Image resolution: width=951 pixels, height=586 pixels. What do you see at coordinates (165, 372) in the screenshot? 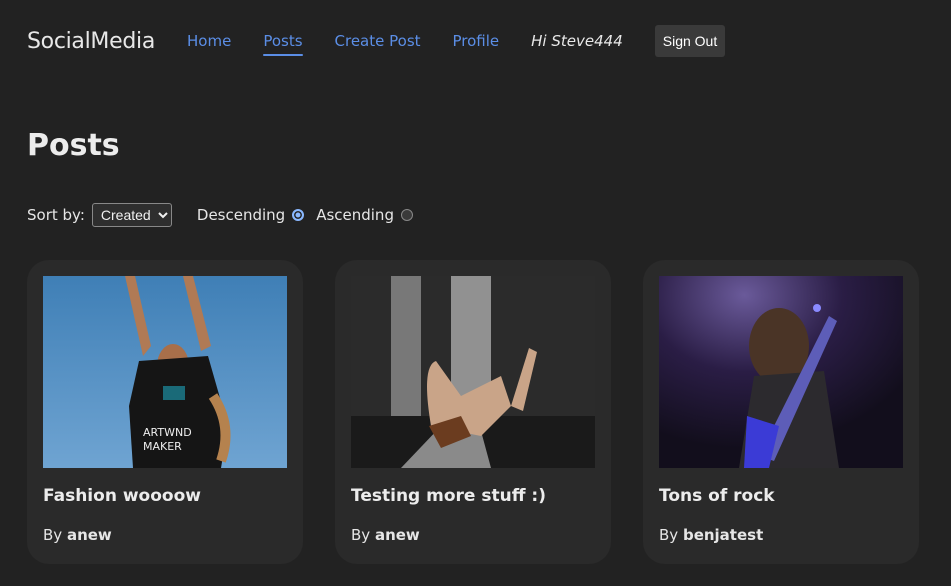
I see `post-image: ARTWND MAKER` at bounding box center [165, 372].